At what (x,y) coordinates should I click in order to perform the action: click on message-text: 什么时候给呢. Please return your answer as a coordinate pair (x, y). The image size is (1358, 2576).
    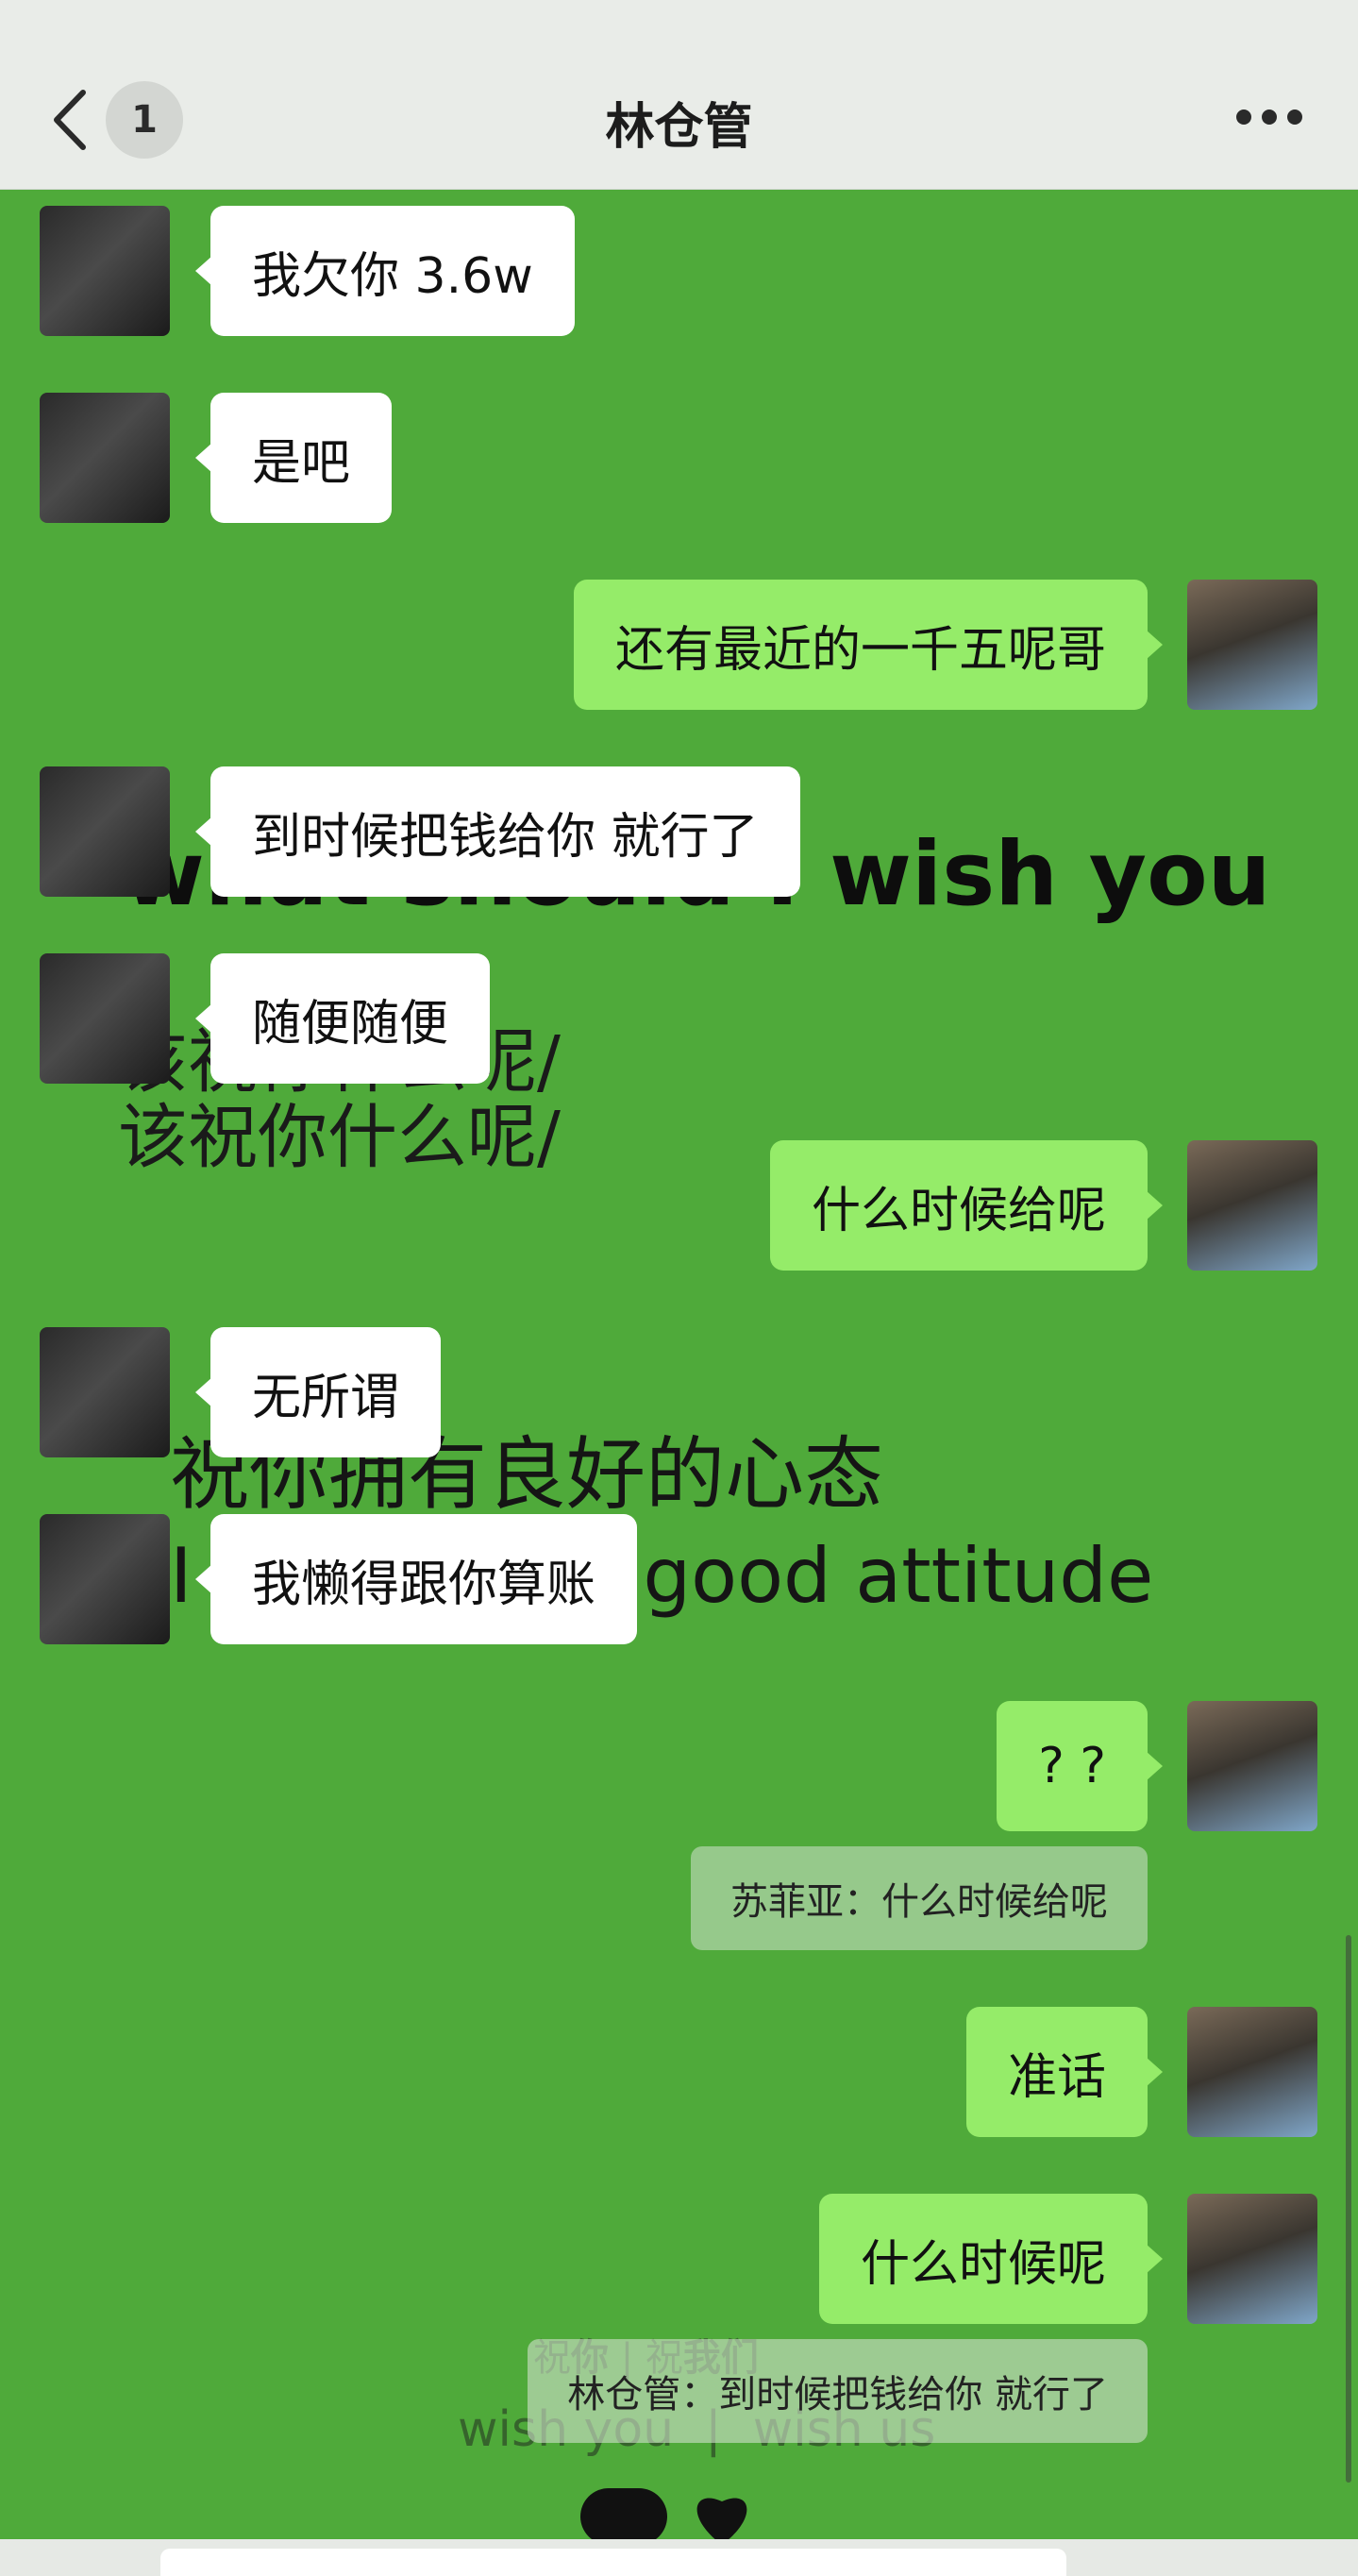
    Looking at the image, I should click on (959, 1210).